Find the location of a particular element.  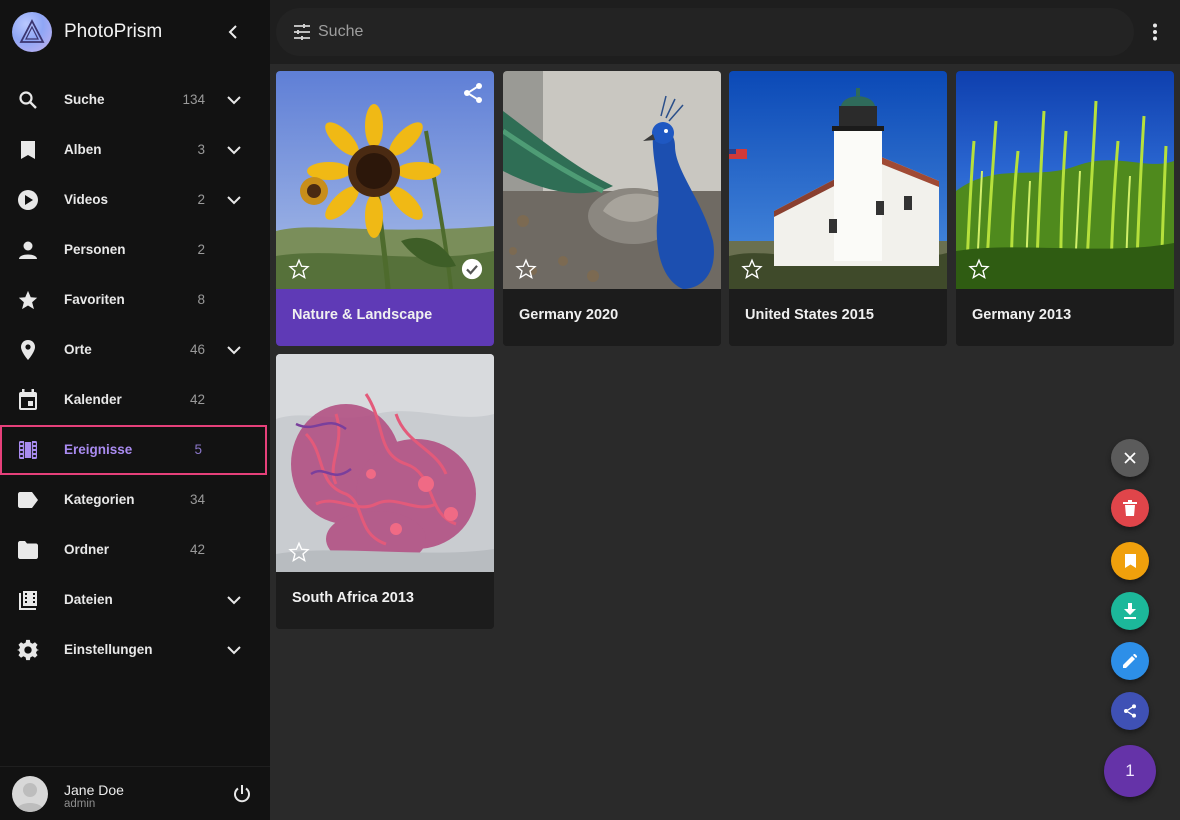

photoprism-logo-icon is located at coordinates (32, 32).